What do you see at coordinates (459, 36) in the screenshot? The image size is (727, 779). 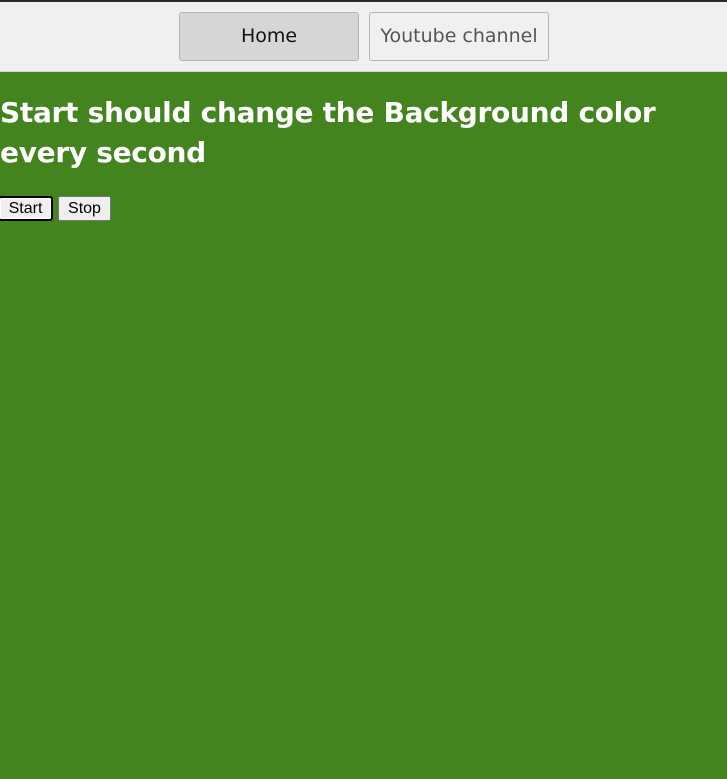 I see `youtube-channel-nav-button: Youtube channel` at bounding box center [459, 36].